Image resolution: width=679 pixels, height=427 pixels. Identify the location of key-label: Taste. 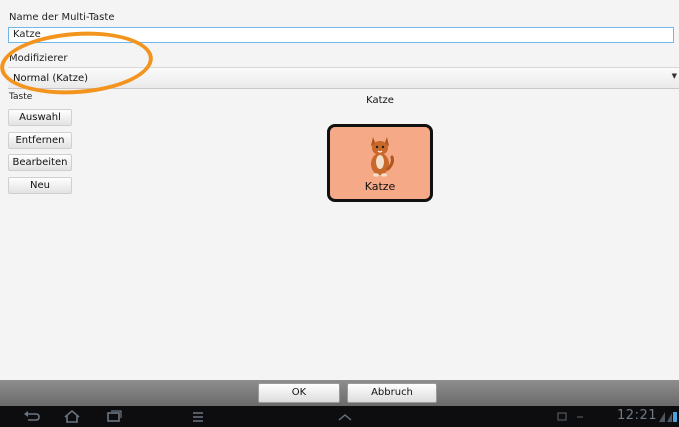
(21, 97).